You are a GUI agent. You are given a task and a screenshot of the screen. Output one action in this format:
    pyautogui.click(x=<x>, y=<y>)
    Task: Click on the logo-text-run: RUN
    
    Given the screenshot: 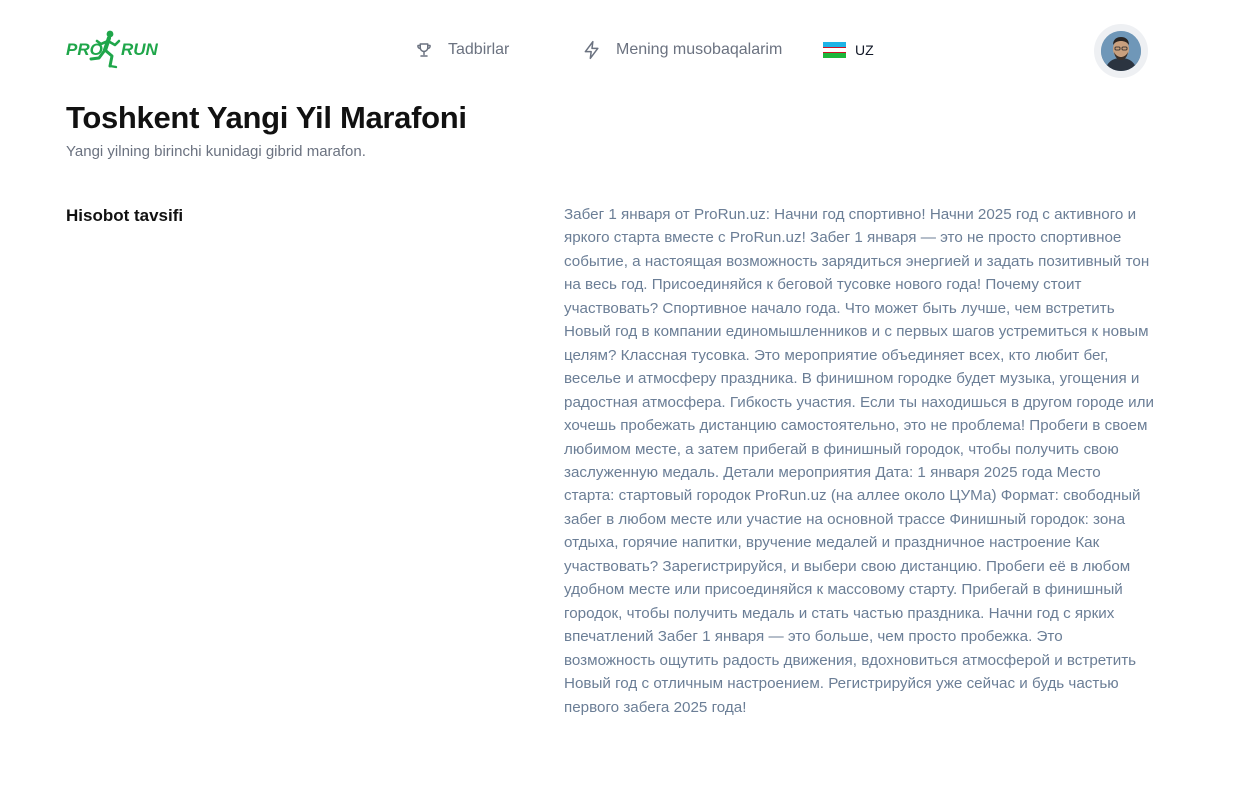 What is the action you would take?
    pyautogui.click(x=140, y=49)
    